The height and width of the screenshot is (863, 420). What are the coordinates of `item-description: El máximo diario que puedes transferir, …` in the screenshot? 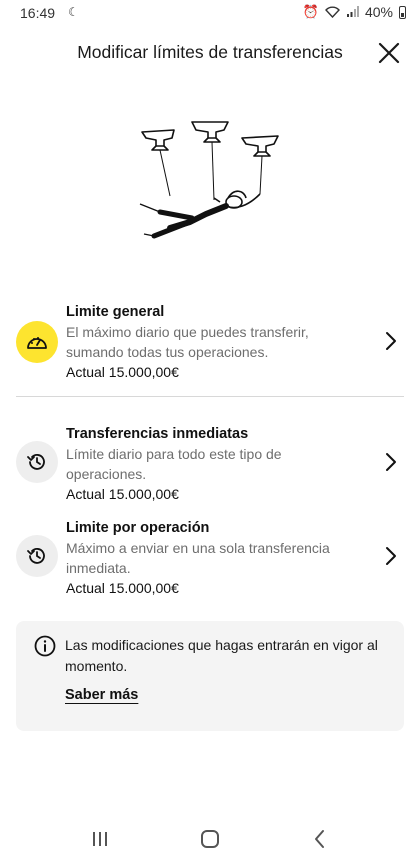 It's located at (187, 342).